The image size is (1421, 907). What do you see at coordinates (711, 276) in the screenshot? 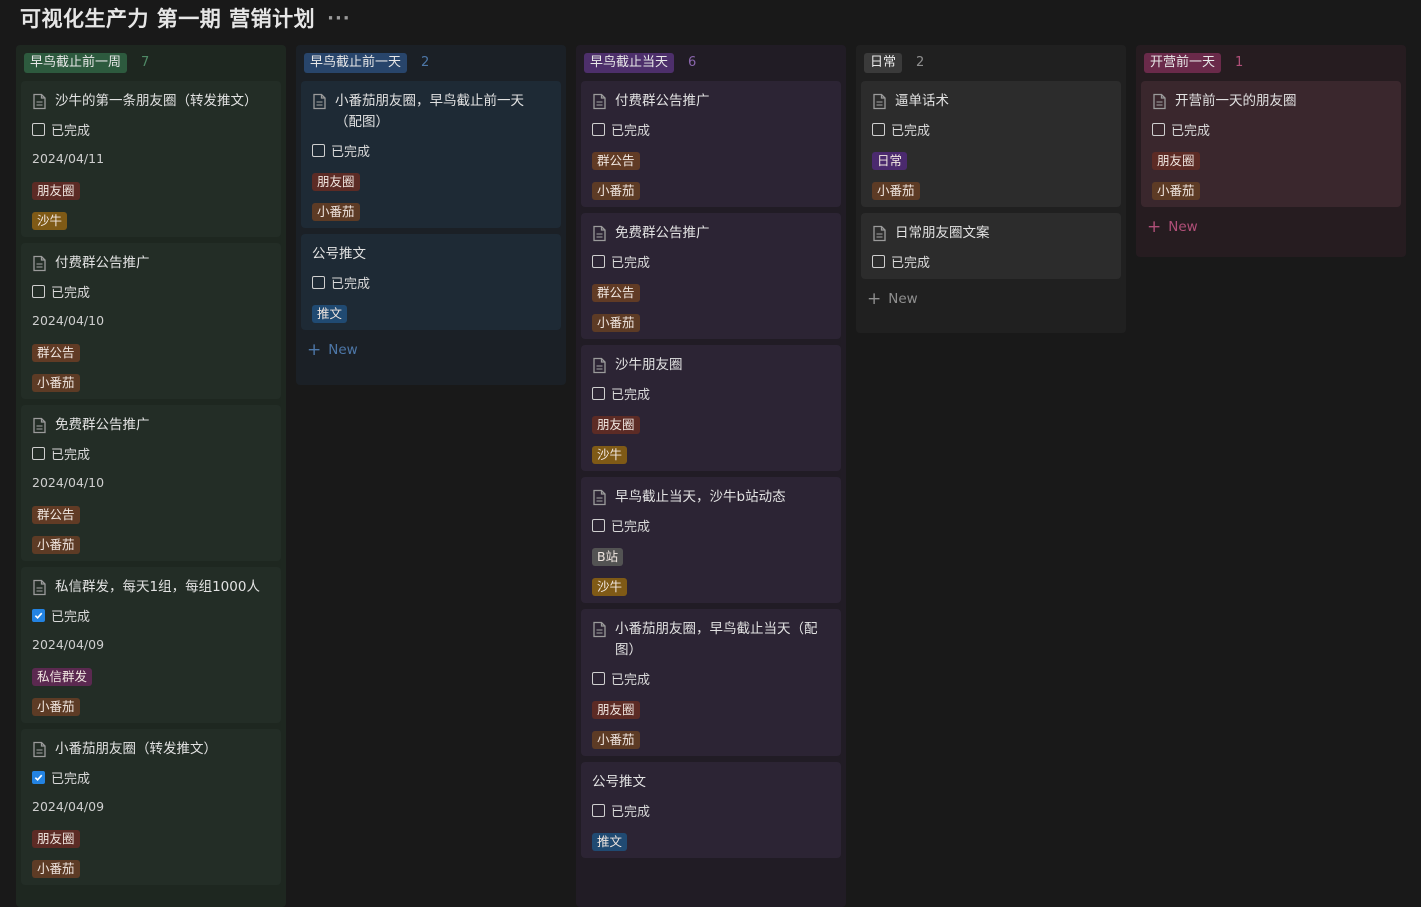
I see `board-card: 免费群公告推广 已完成 群公告 小番茄` at bounding box center [711, 276].